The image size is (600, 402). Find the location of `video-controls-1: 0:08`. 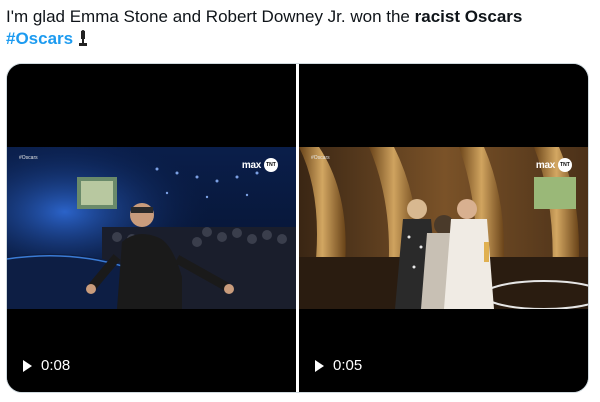

video-controls-1: 0:08 is located at coordinates (46, 365).